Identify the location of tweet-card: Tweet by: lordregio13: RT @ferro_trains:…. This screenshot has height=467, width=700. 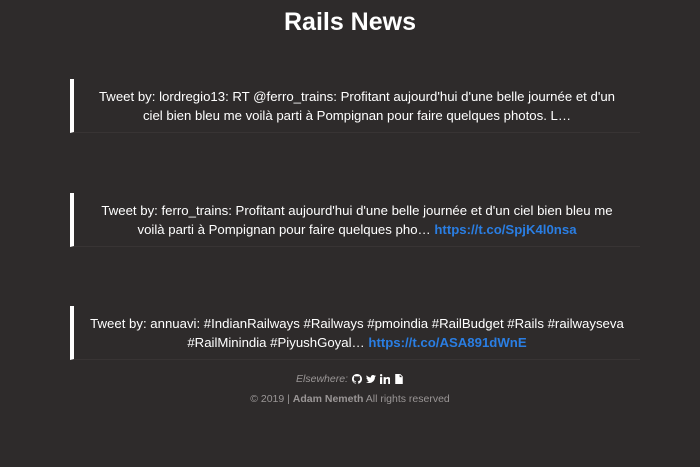
(355, 106).